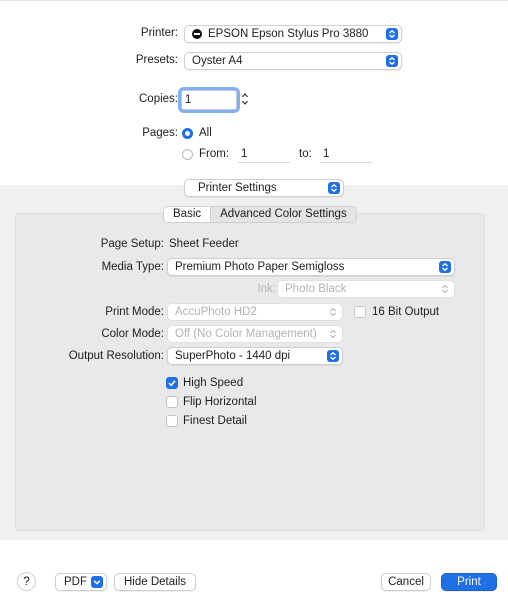  I want to click on checkmark-icon, so click(172, 383).